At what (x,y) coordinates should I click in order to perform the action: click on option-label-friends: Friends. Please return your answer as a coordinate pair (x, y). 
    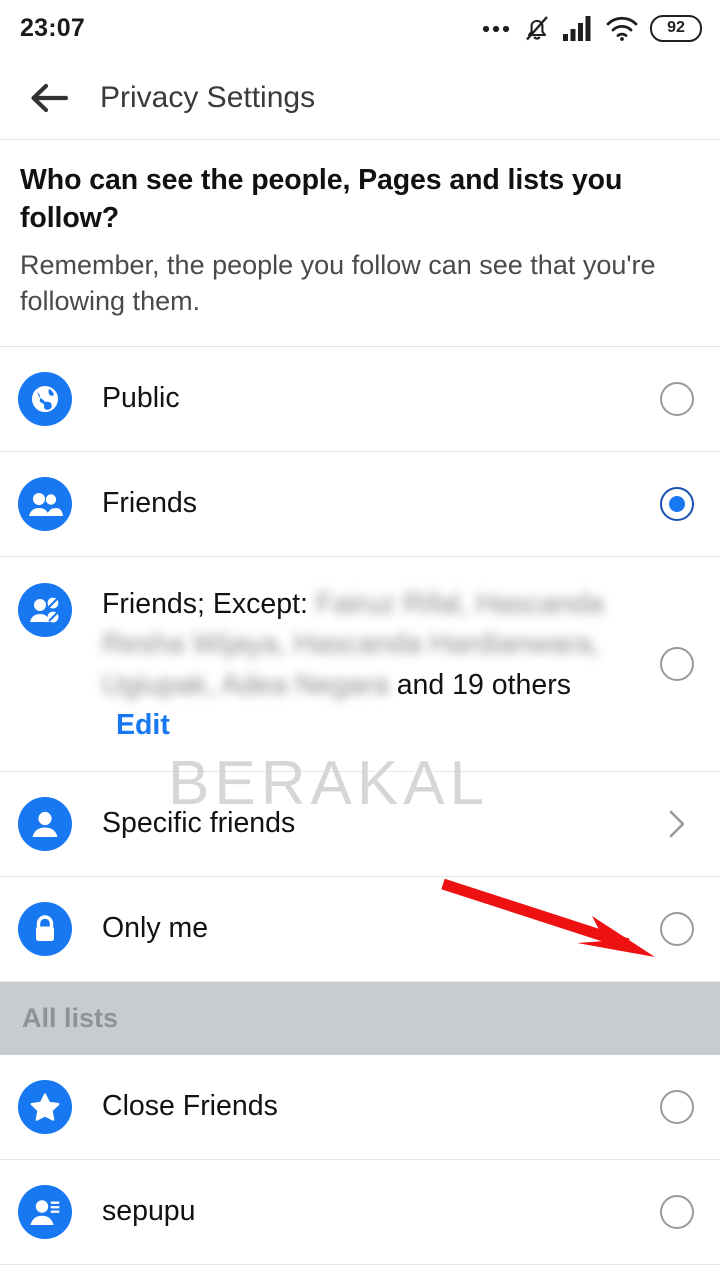
    Looking at the image, I should click on (150, 503).